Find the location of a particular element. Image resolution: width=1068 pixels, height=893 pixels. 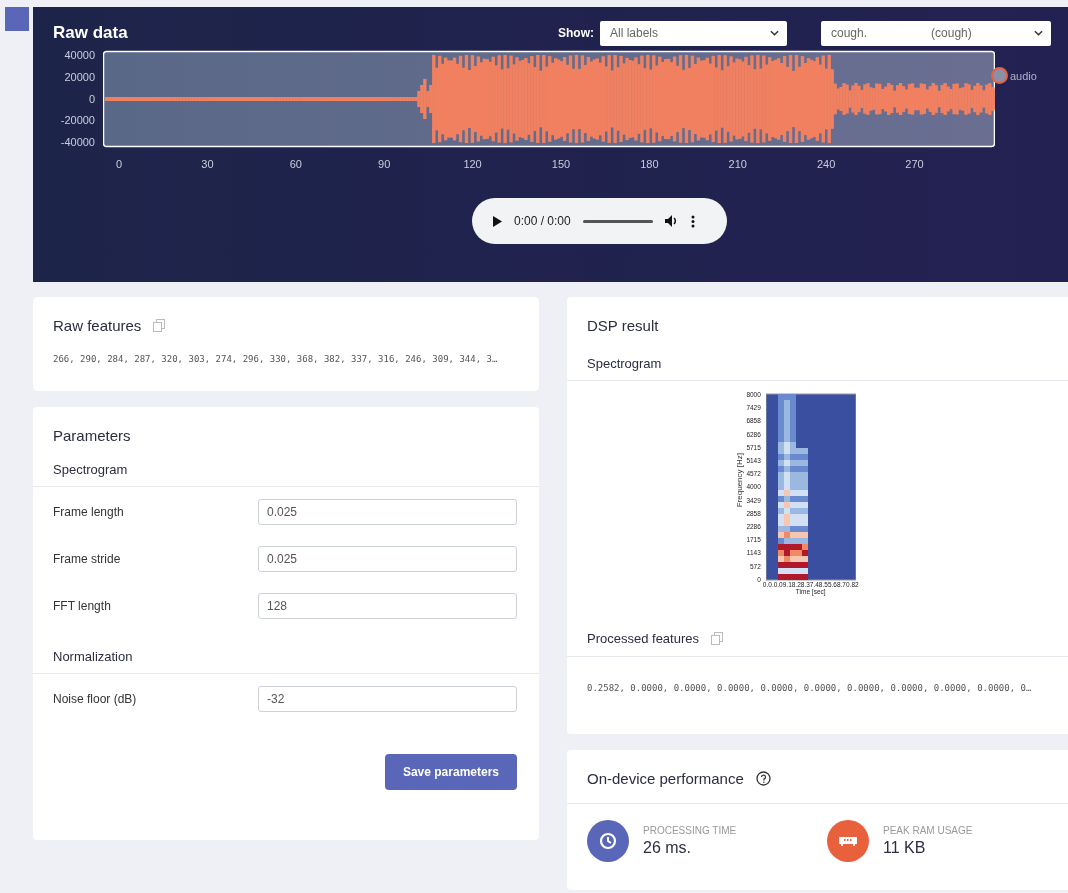

more-options-icon is located at coordinates (692, 221).